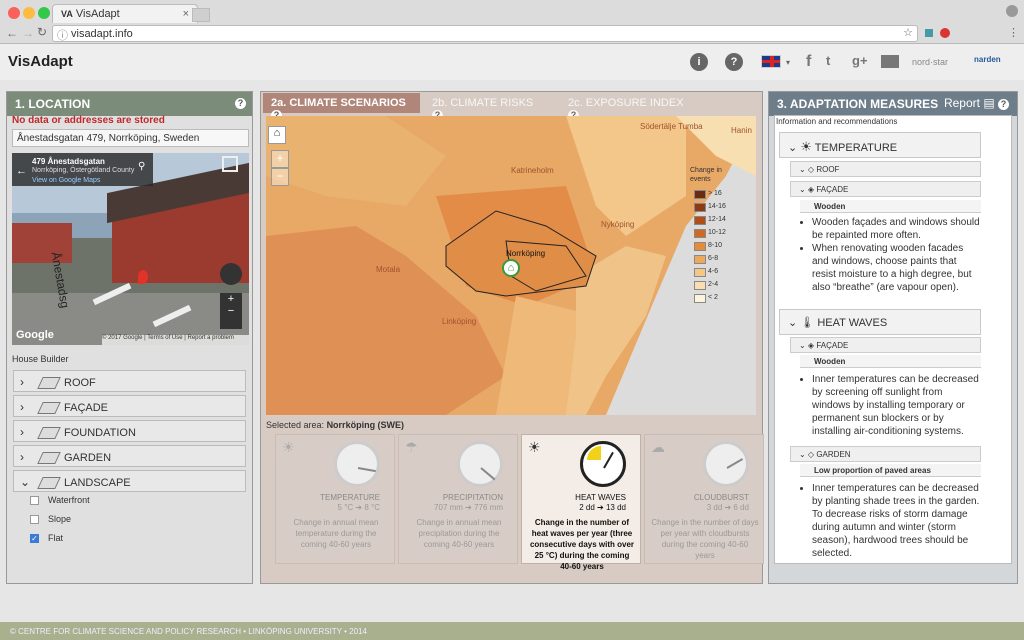 The image size is (1024, 640). What do you see at coordinates (858, 104) in the screenshot?
I see `adaptation-title: 3. ADAPTATION MEASURES` at bounding box center [858, 104].